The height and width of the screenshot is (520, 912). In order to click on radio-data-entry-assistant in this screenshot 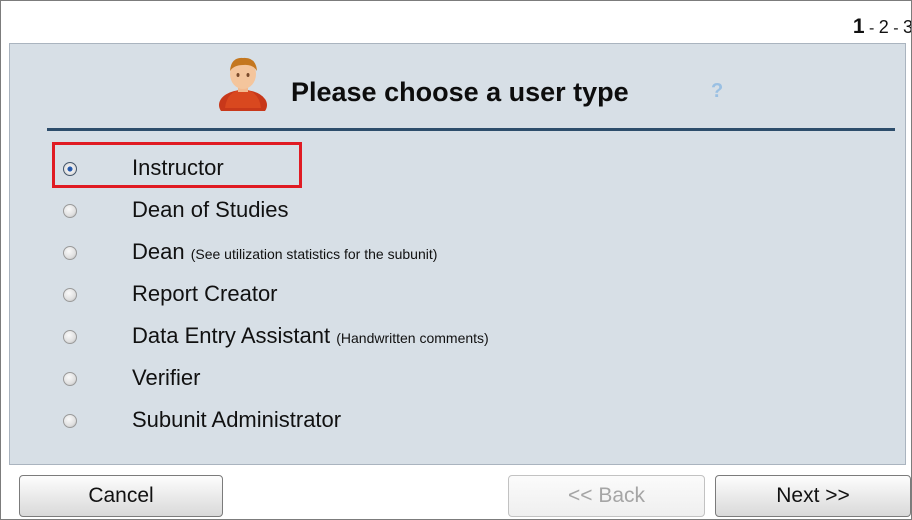, I will do `click(70, 337)`.